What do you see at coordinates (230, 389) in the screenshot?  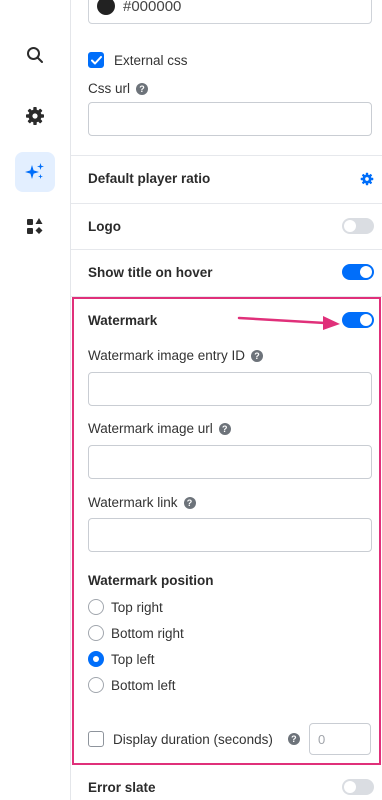 I see `watermark-entry-id-input` at bounding box center [230, 389].